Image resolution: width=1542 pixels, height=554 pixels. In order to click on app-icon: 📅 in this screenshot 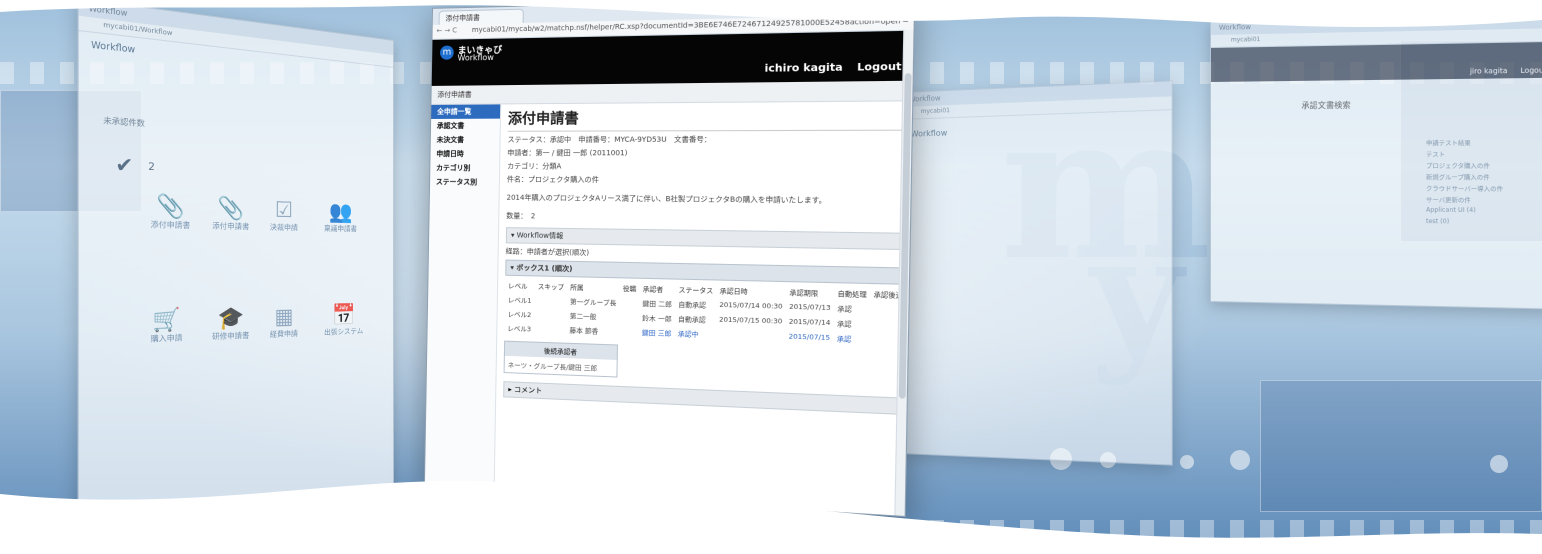, I will do `click(344, 314)`.